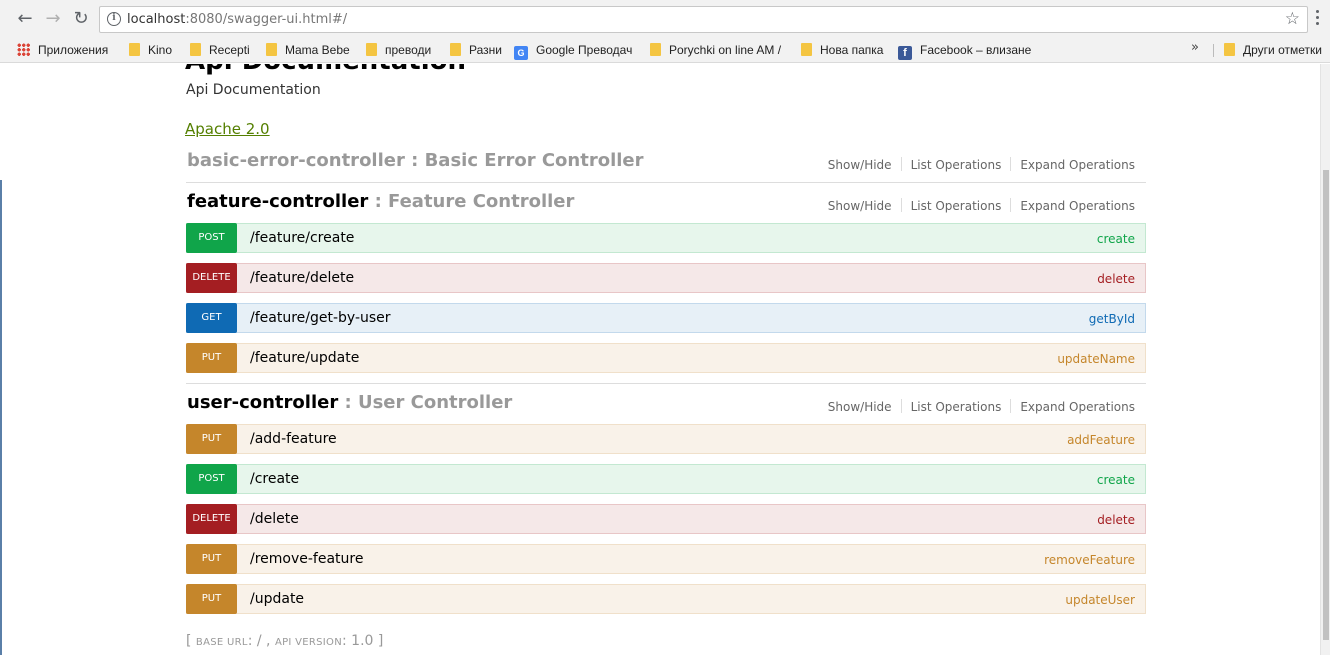 The height and width of the screenshot is (655, 1330). I want to click on operation-row: GET/feature/get-by-user getById, so click(666, 318).